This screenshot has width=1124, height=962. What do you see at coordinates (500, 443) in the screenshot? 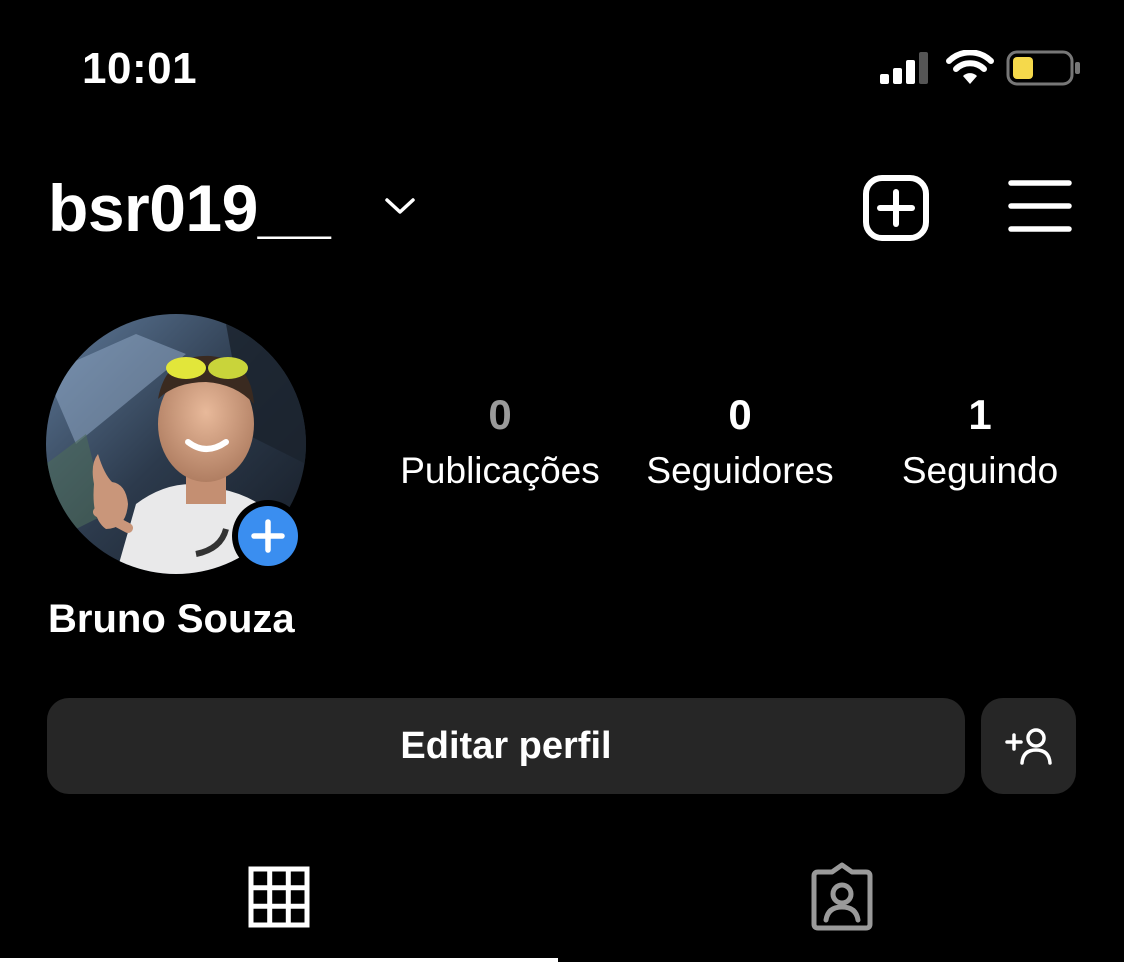
I see `posts-stat: 0 Publicações` at bounding box center [500, 443].